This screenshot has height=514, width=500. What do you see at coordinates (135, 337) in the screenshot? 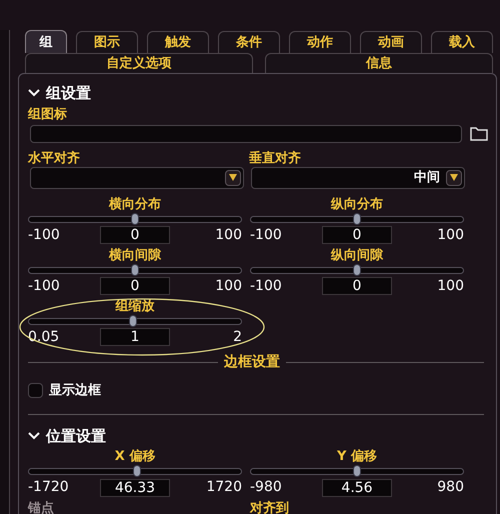
I see `value-field: 1` at bounding box center [135, 337].